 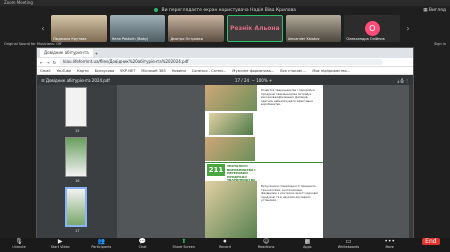 I want to click on microphone-icon: 🎙, so click(x=19, y=241).